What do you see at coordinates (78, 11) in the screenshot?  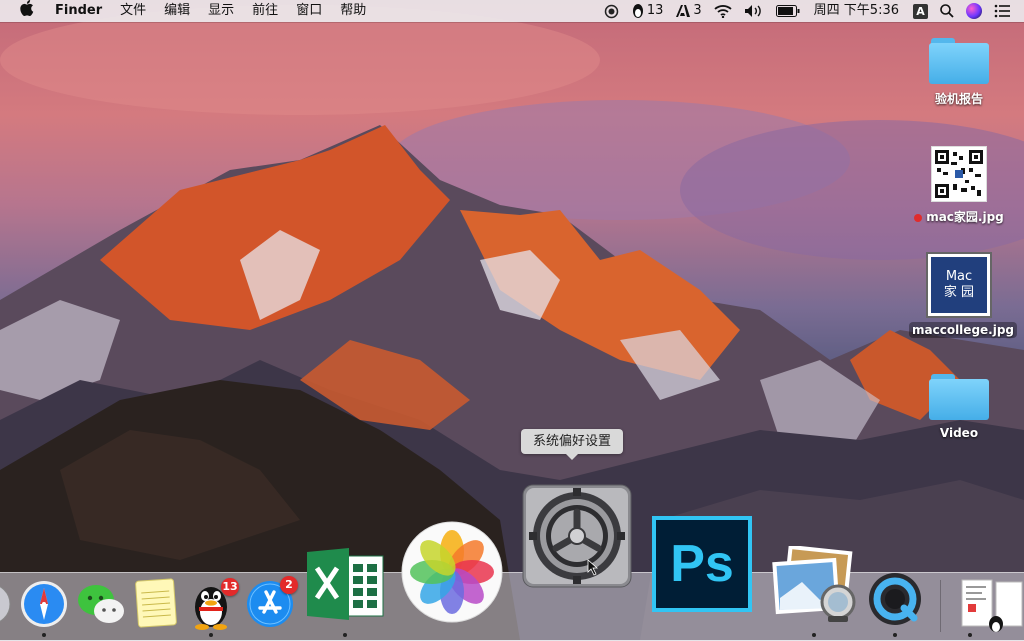 I see `app-menu-finder: Finder` at bounding box center [78, 11].